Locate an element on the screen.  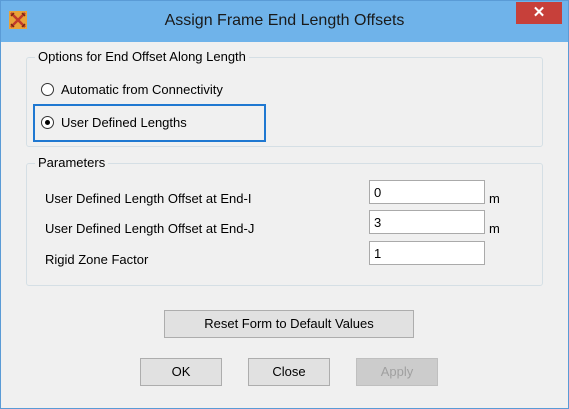
unit-end-j: m is located at coordinates (494, 228).